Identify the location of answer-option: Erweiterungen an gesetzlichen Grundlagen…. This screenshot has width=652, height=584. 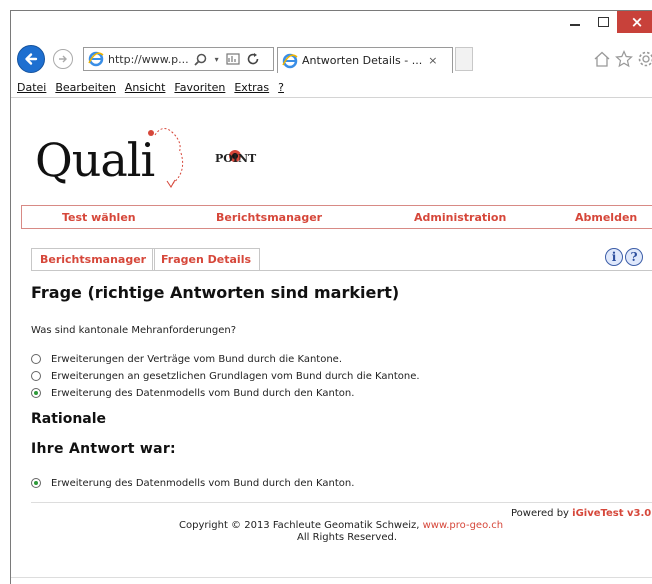
(225, 376).